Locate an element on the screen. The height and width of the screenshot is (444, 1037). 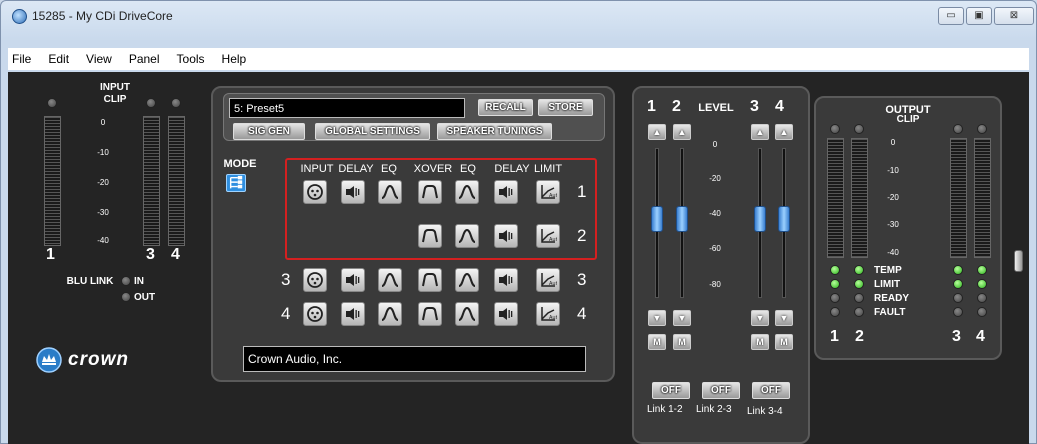
side-expand-handle is located at coordinates (1018, 261).